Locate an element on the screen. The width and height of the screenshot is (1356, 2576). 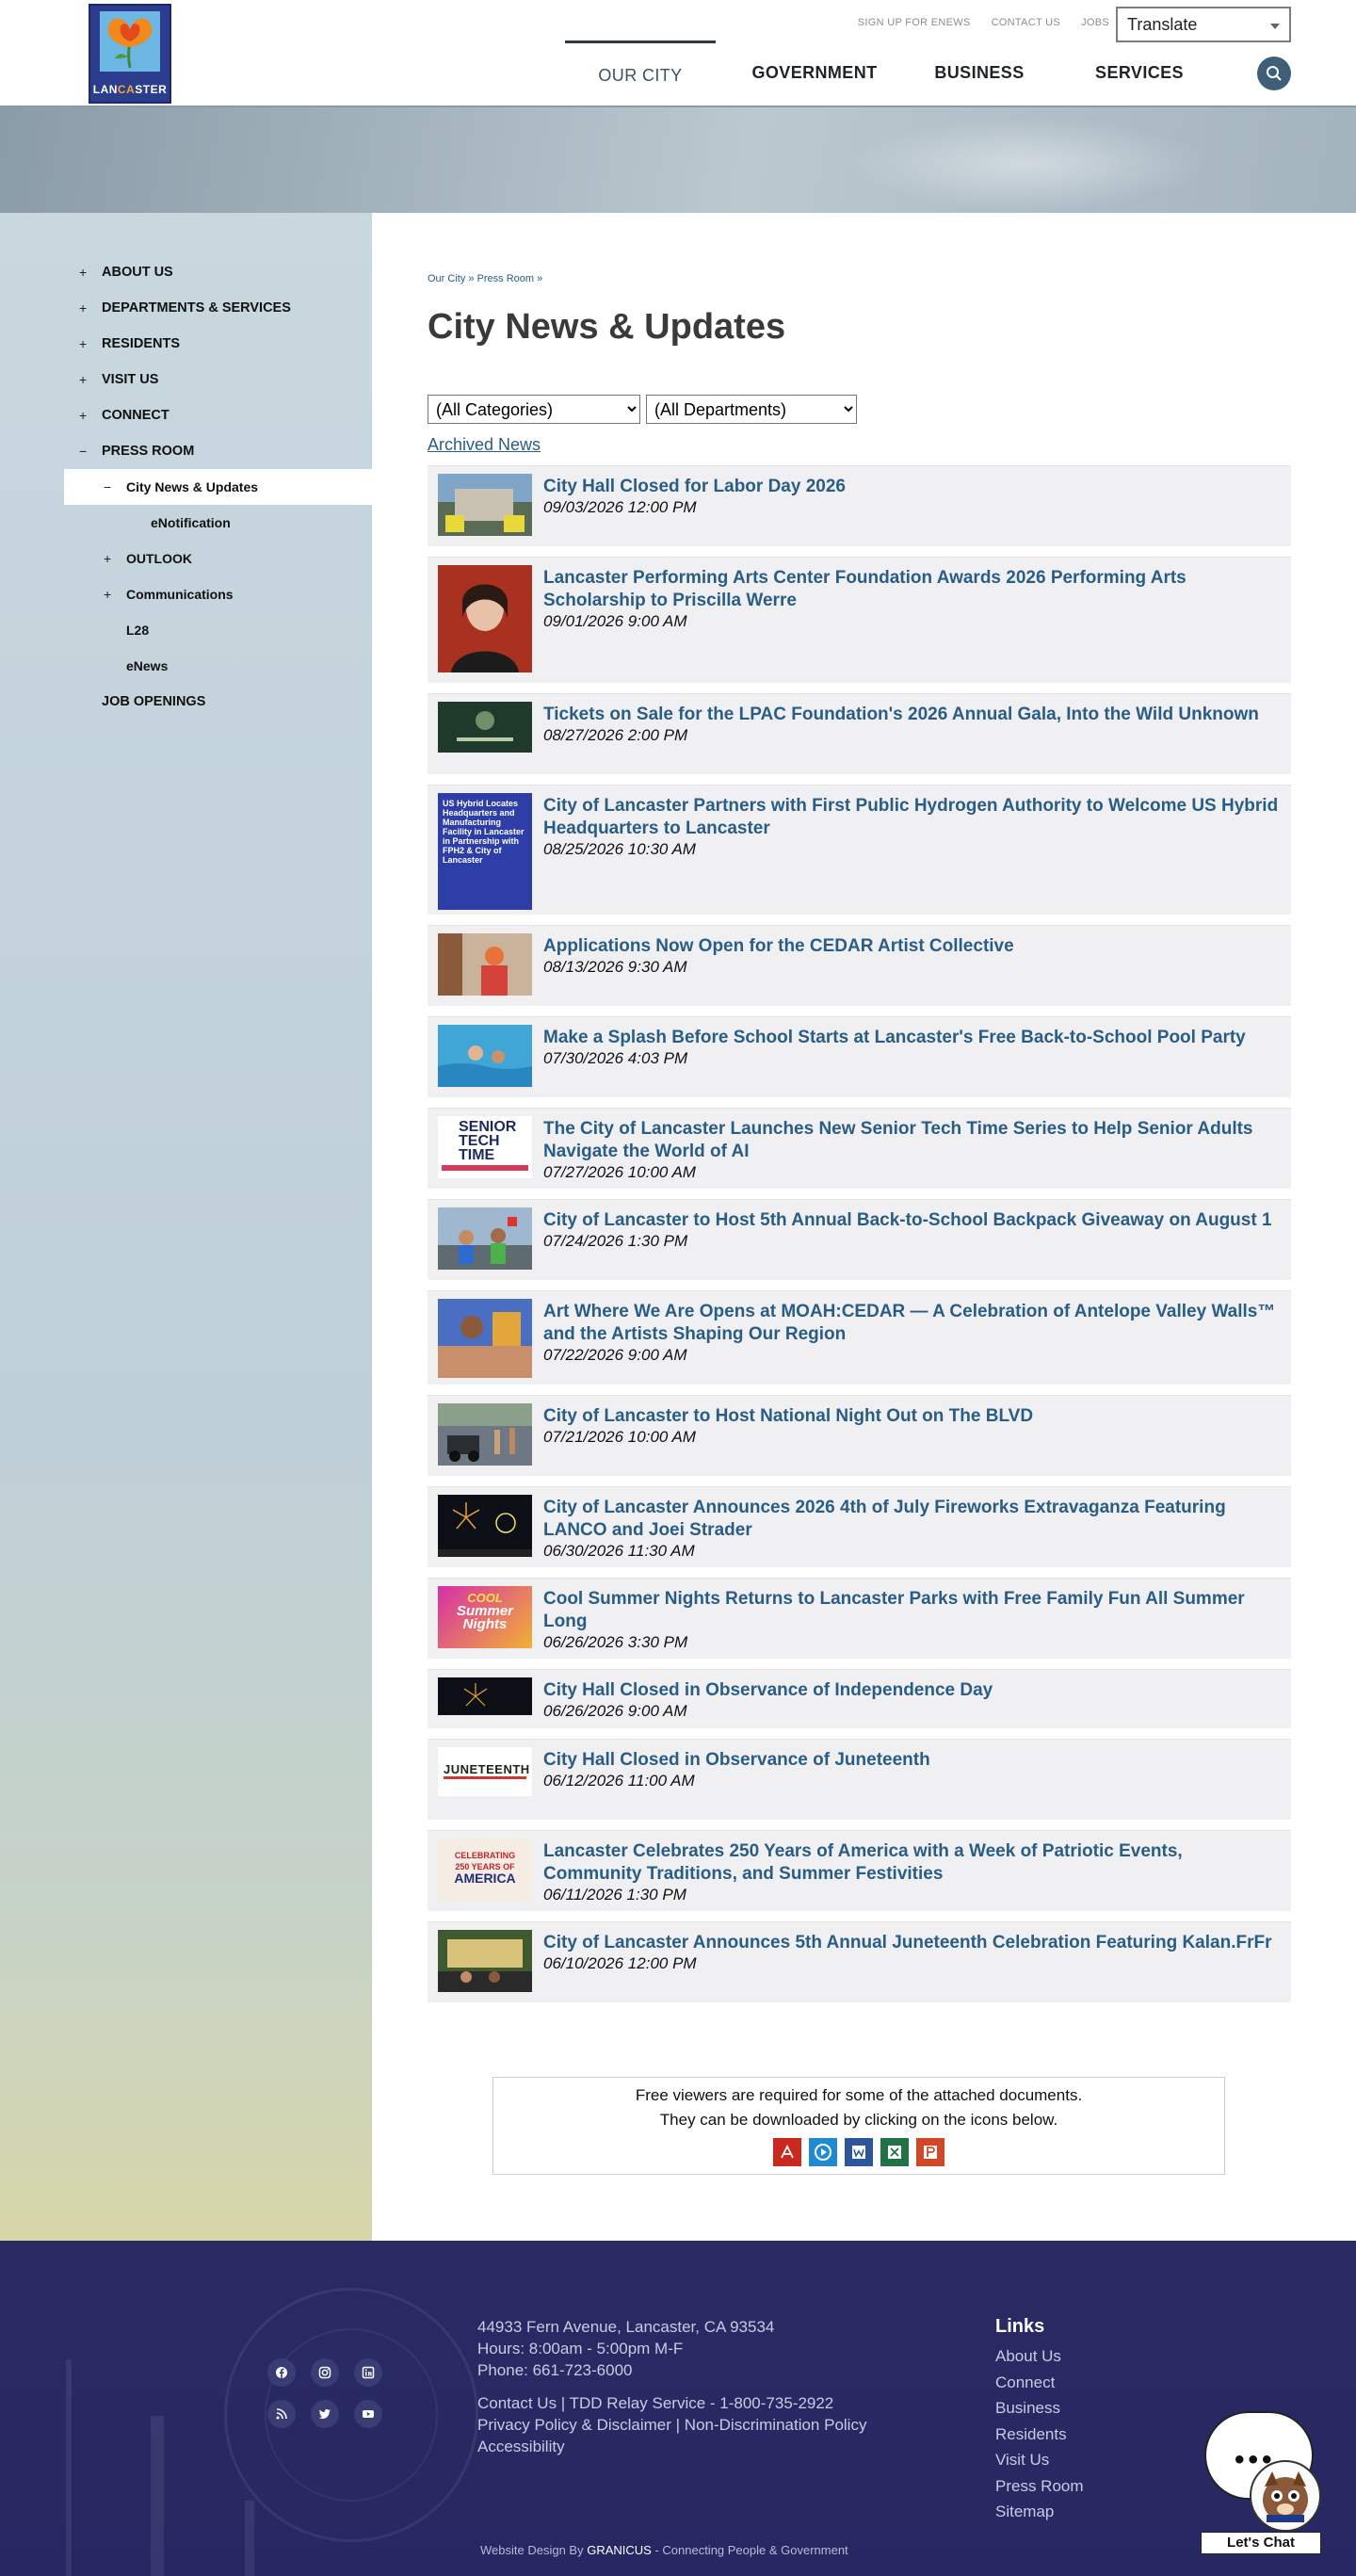
linkedin-icon is located at coordinates (368, 2372).